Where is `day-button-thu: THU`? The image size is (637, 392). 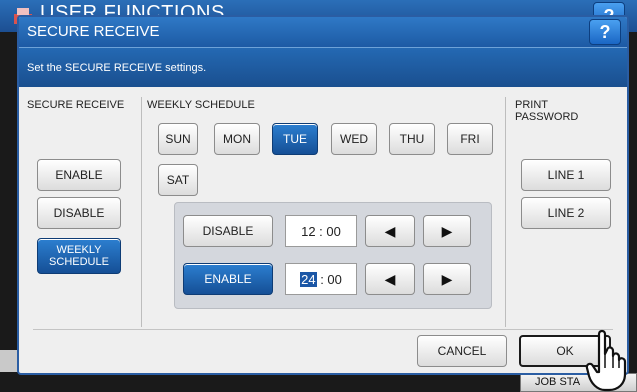 day-button-thu: THU is located at coordinates (412, 139).